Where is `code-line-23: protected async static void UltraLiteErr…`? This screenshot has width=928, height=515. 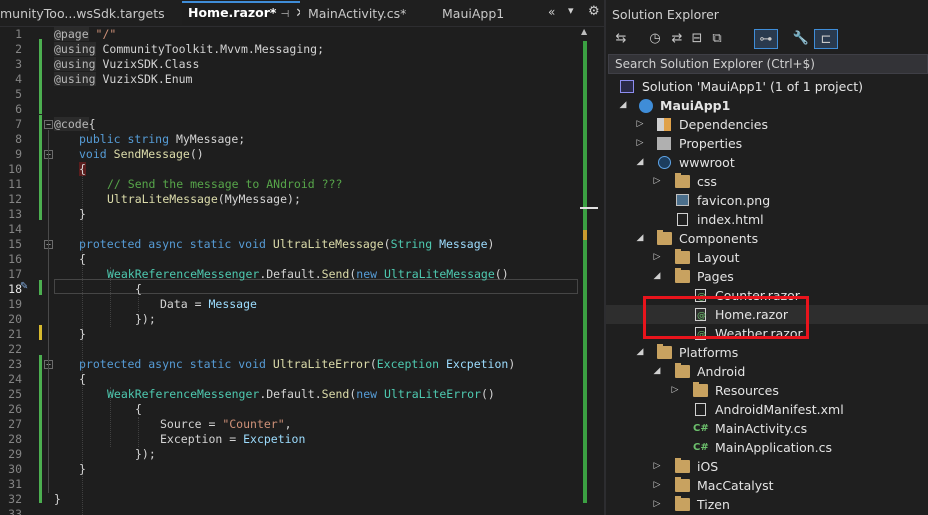 code-line-23: protected async static void UltraLiteErr… is located at coordinates (297, 364).